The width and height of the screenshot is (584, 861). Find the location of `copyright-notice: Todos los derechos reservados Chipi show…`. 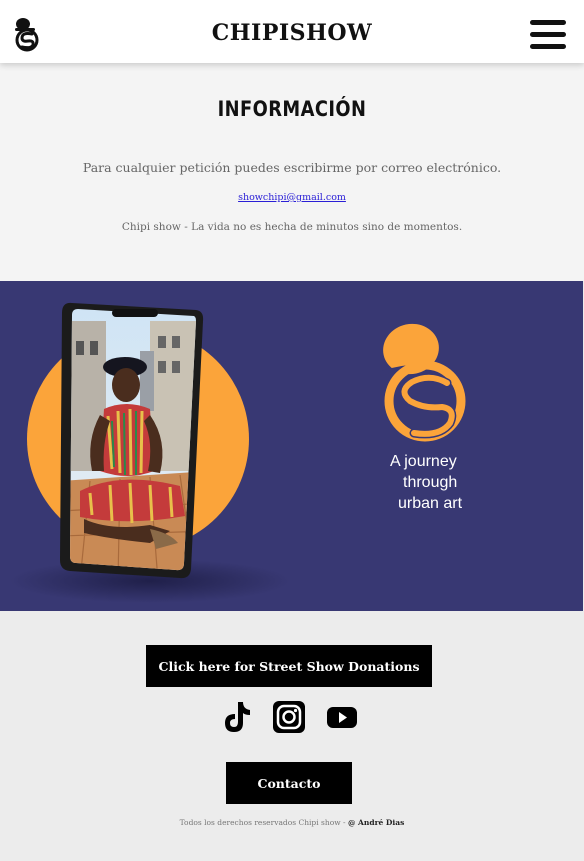

copyright-notice: Todos los derechos reservados Chipi show… is located at coordinates (292, 822).